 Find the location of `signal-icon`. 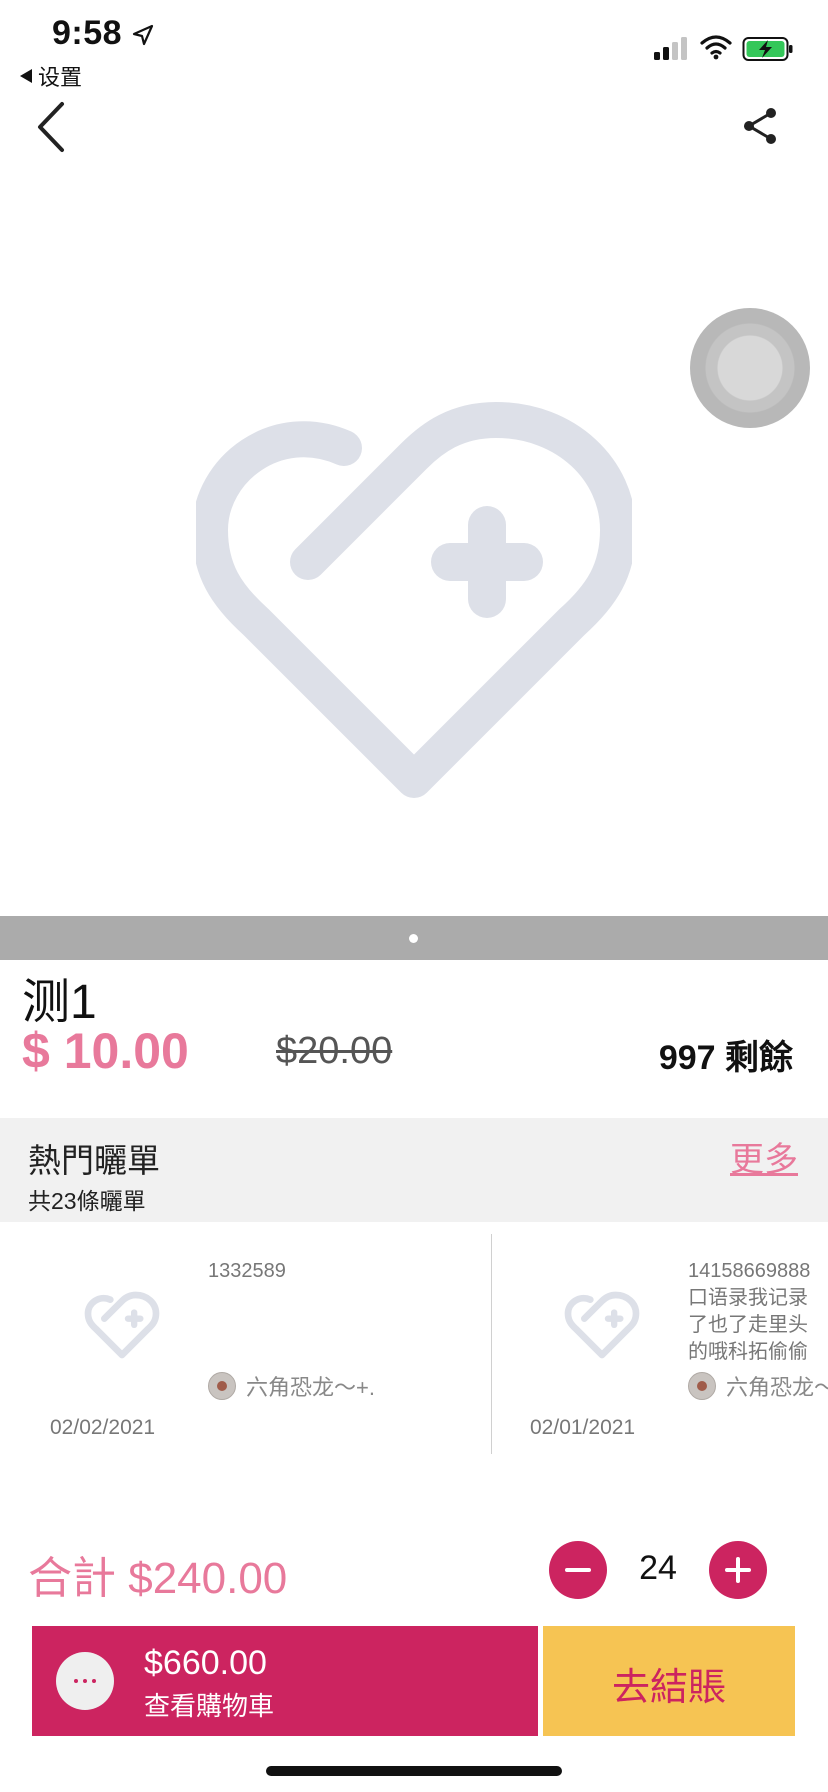

signal-icon is located at coordinates (670, 48).